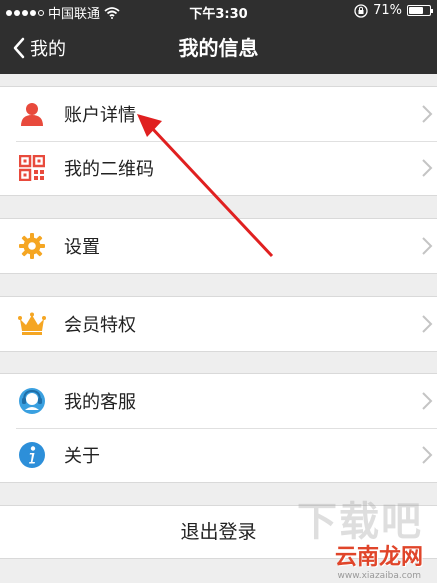  What do you see at coordinates (109, 169) in the screenshot?
I see `menu-label-qrcode: 我的二维码` at bounding box center [109, 169].